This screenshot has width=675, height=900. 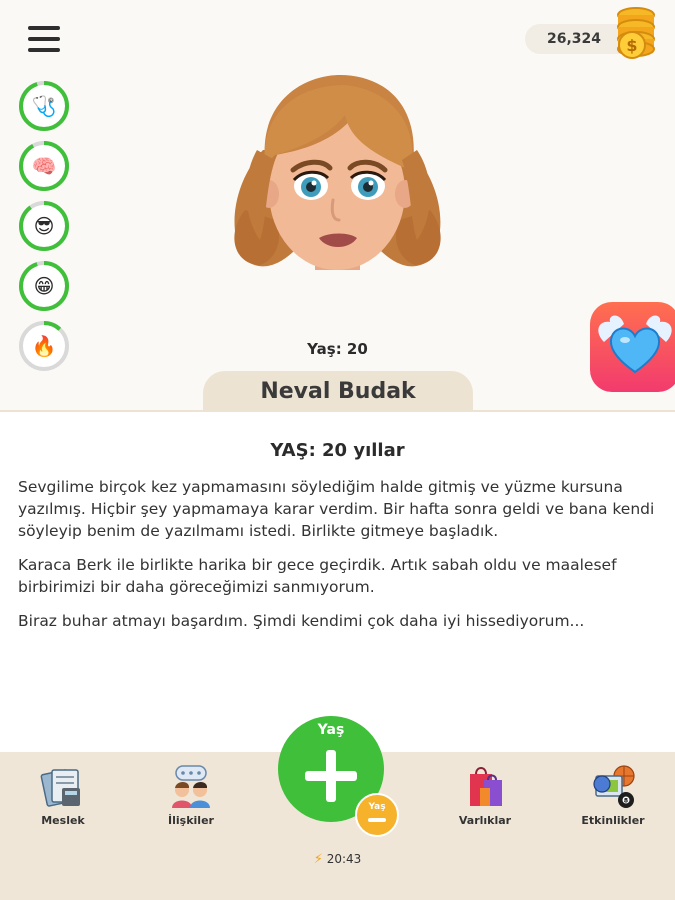 What do you see at coordinates (191, 786) in the screenshot?
I see `people-chat-icon` at bounding box center [191, 786].